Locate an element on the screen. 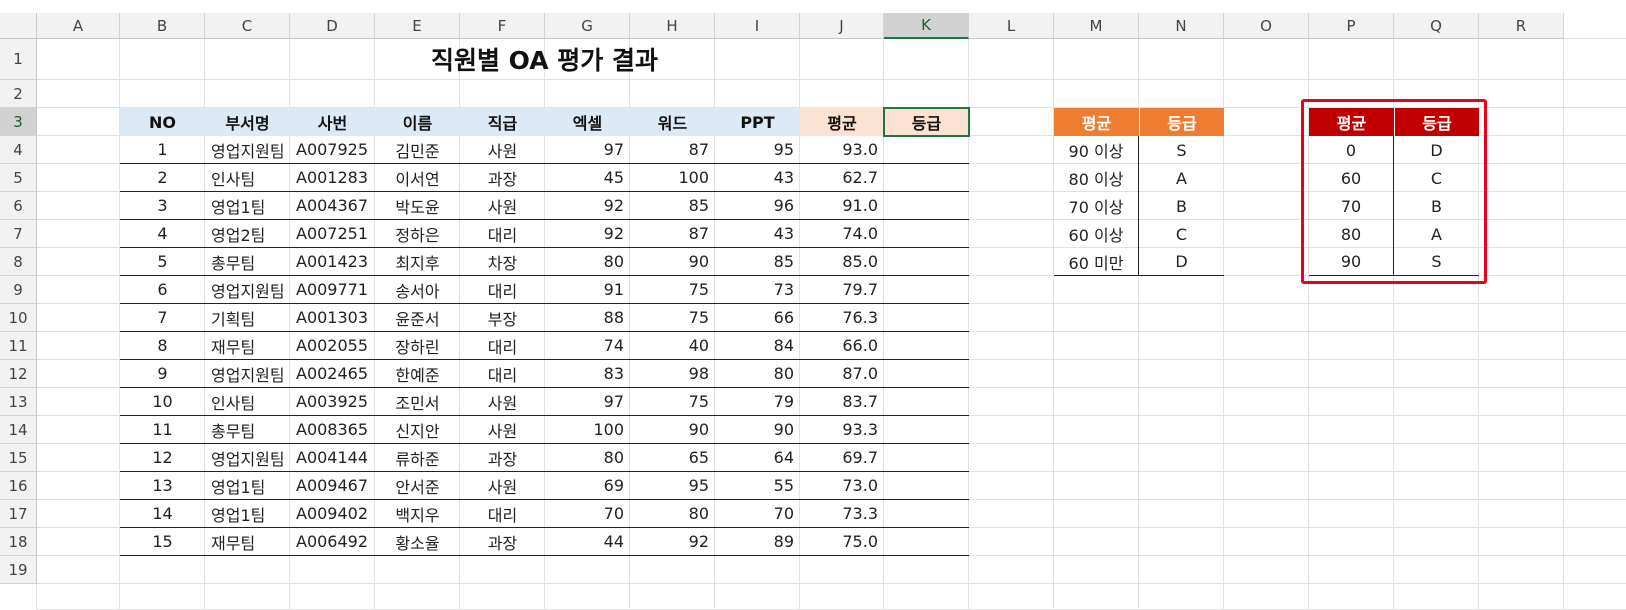 This screenshot has height=610, width=1626. grade-table-1-header: 등급 is located at coordinates (1181, 122).